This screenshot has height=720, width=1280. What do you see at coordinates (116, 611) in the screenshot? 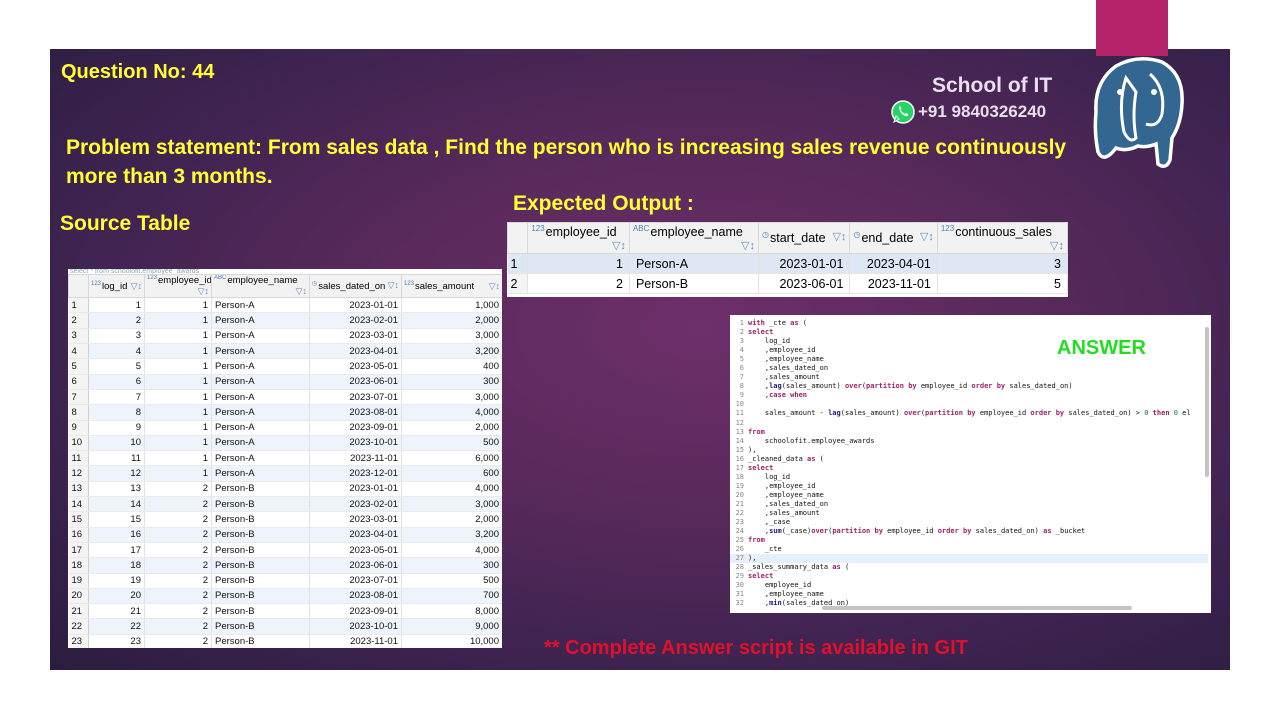
I see `table-cell: 21` at bounding box center [116, 611].